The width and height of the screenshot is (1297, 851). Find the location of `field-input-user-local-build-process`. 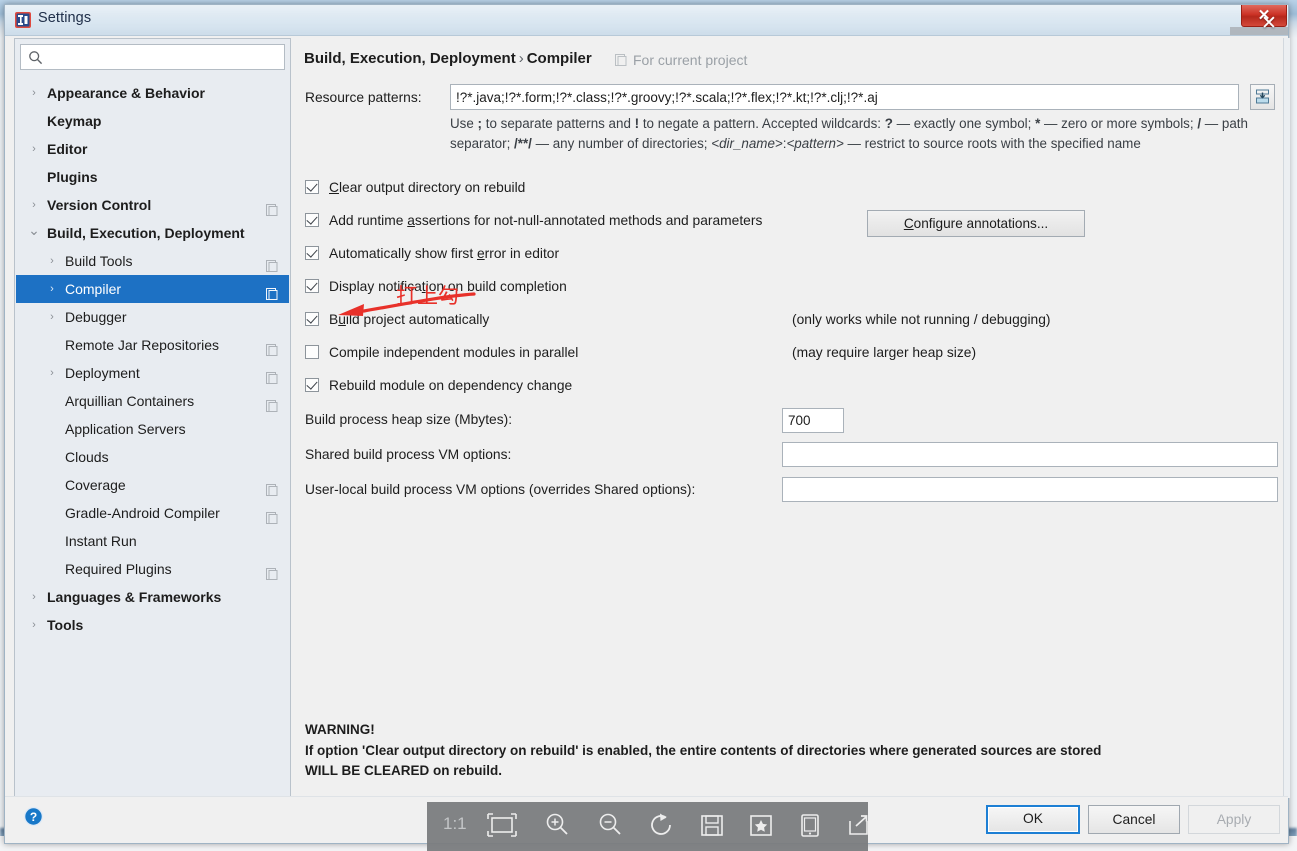

field-input-user-local-build-process is located at coordinates (1030, 489).